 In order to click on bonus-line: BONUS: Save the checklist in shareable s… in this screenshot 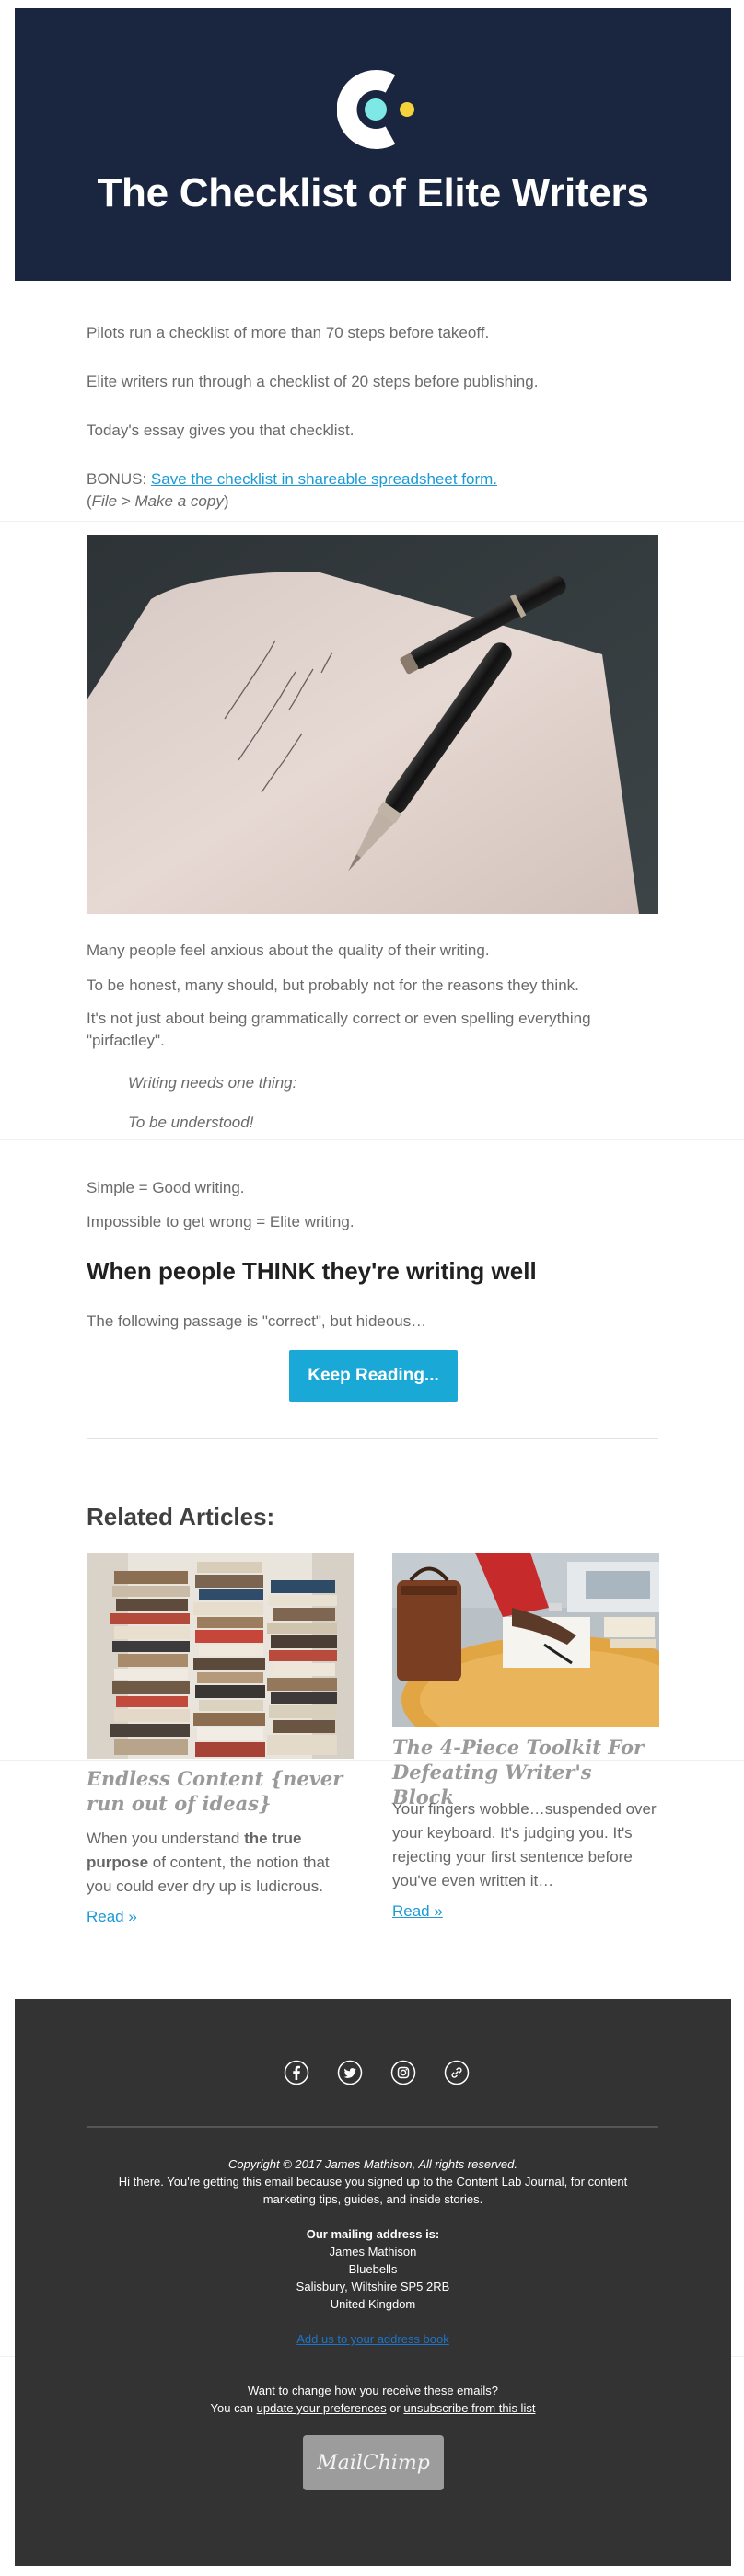, I will do `click(292, 479)`.